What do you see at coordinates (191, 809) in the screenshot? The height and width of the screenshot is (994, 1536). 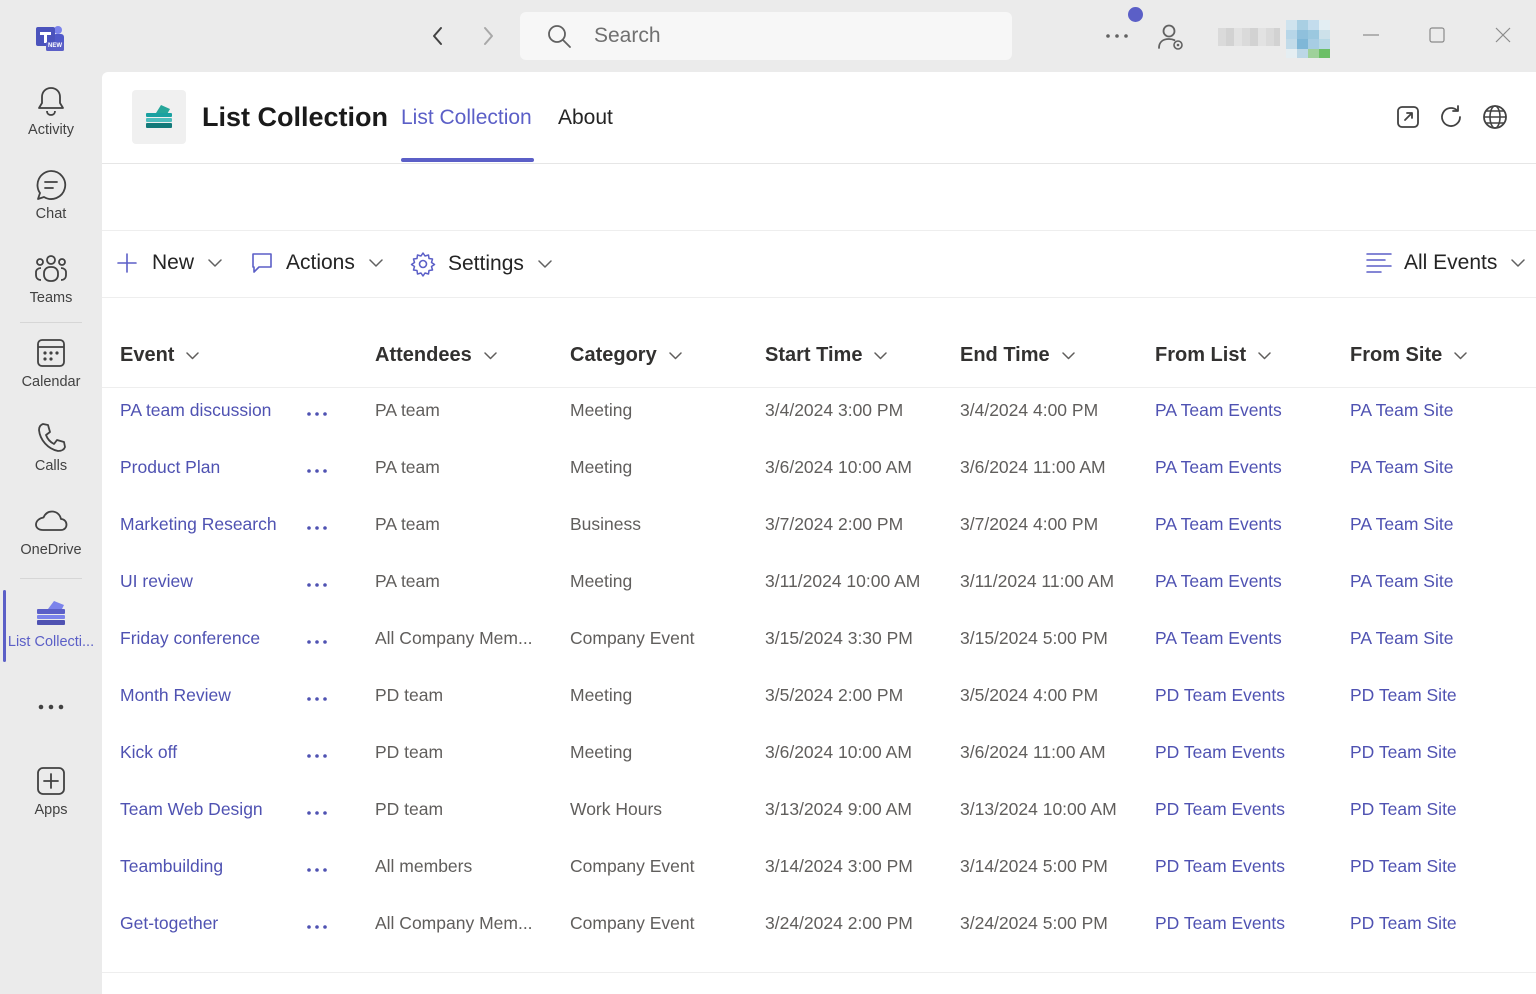 I see `event-link: Team Web Design` at bounding box center [191, 809].